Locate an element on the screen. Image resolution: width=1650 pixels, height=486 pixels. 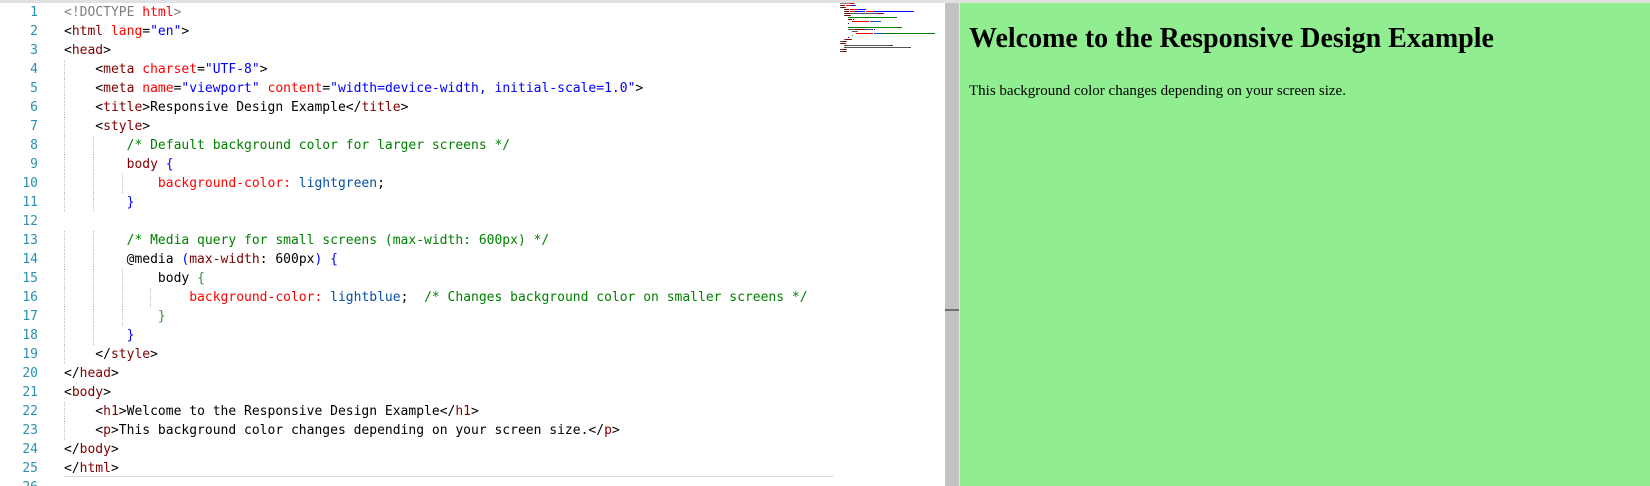
code-line: 18 } is located at coordinates (472, 335).